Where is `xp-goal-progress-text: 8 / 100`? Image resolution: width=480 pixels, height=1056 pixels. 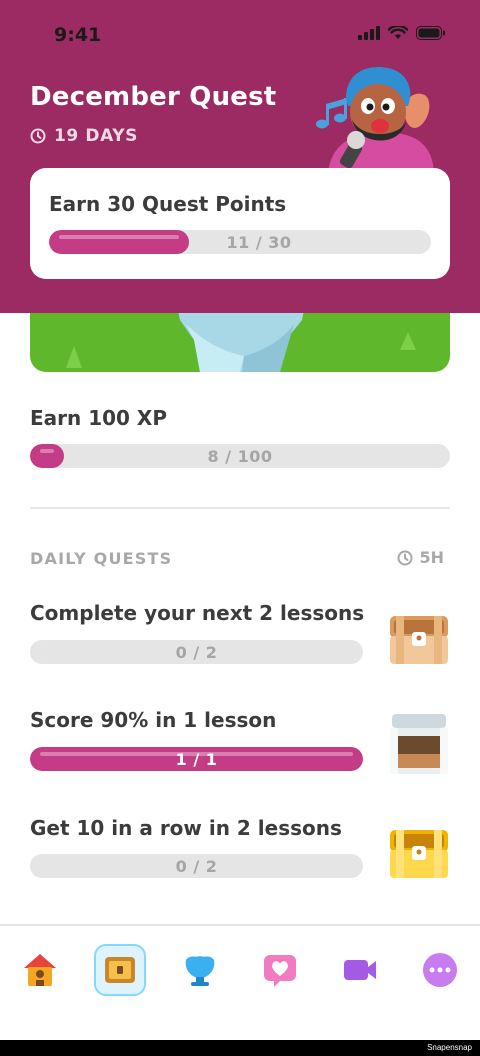
xp-goal-progress-text: 8 / 100 is located at coordinates (240, 456).